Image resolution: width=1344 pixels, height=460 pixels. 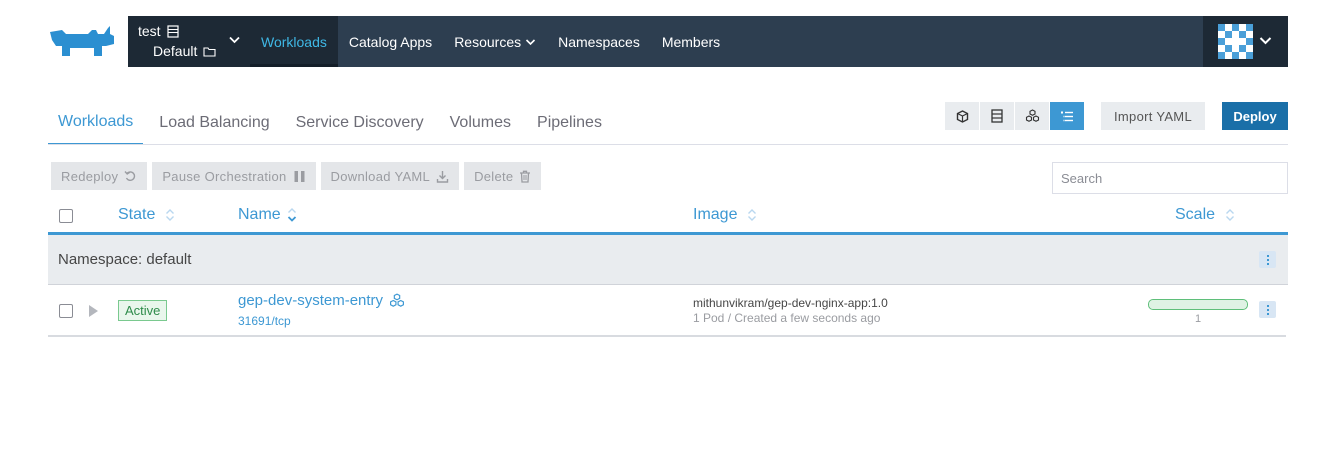 What do you see at coordinates (380, 176) in the screenshot?
I see `download-yaml-label: Download YAML` at bounding box center [380, 176].